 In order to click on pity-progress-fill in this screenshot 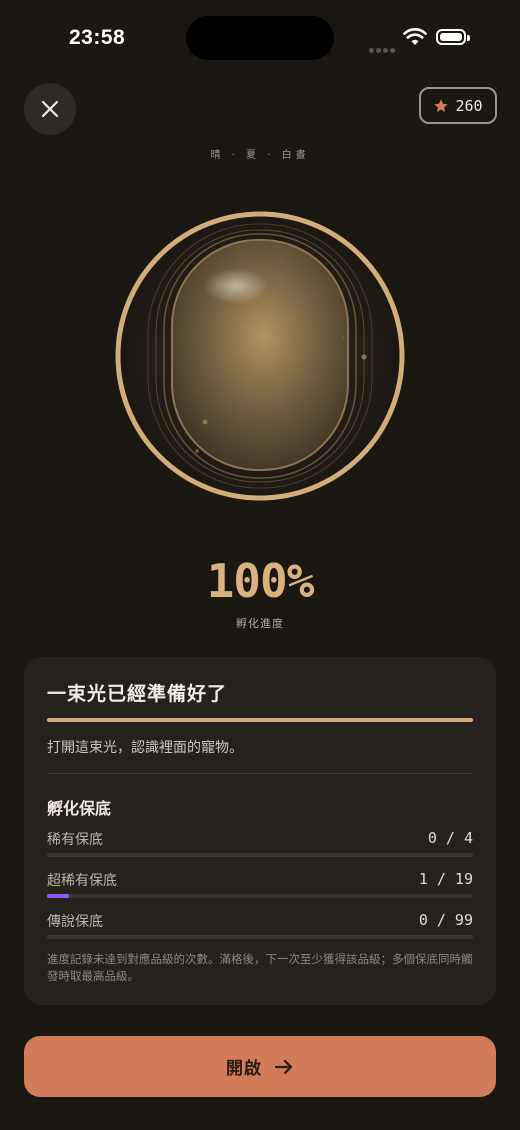, I will do `click(58, 896)`.